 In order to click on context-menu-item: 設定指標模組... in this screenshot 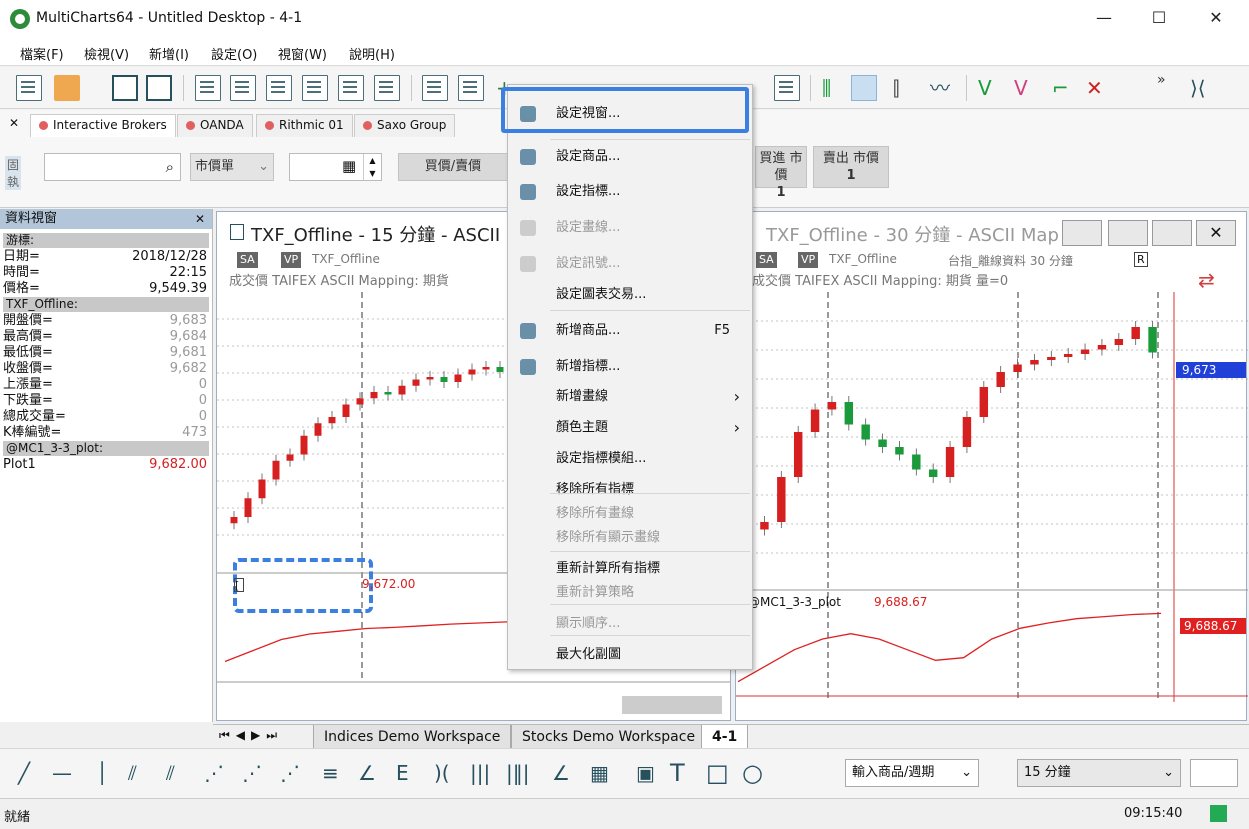, I will do `click(630, 459)`.